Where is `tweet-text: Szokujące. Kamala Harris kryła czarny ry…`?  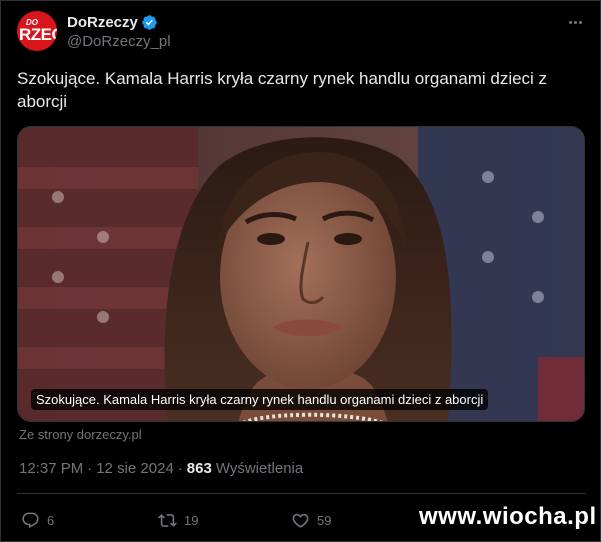
tweet-text: Szokujące. Kamala Harris kryła czarny ry… is located at coordinates (282, 90).